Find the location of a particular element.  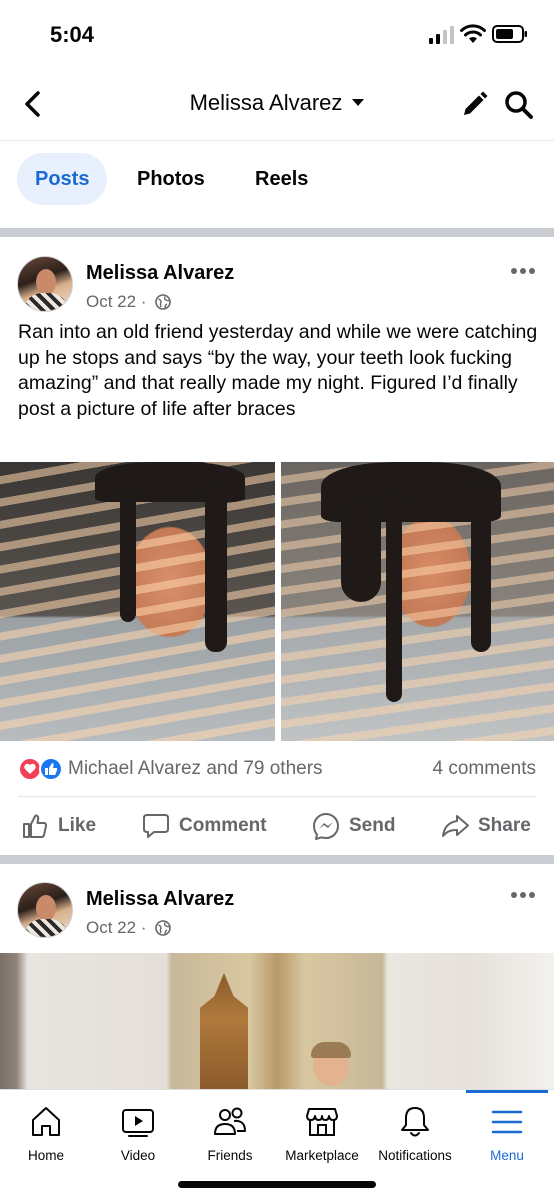

like-label: Like is located at coordinates (77, 825).